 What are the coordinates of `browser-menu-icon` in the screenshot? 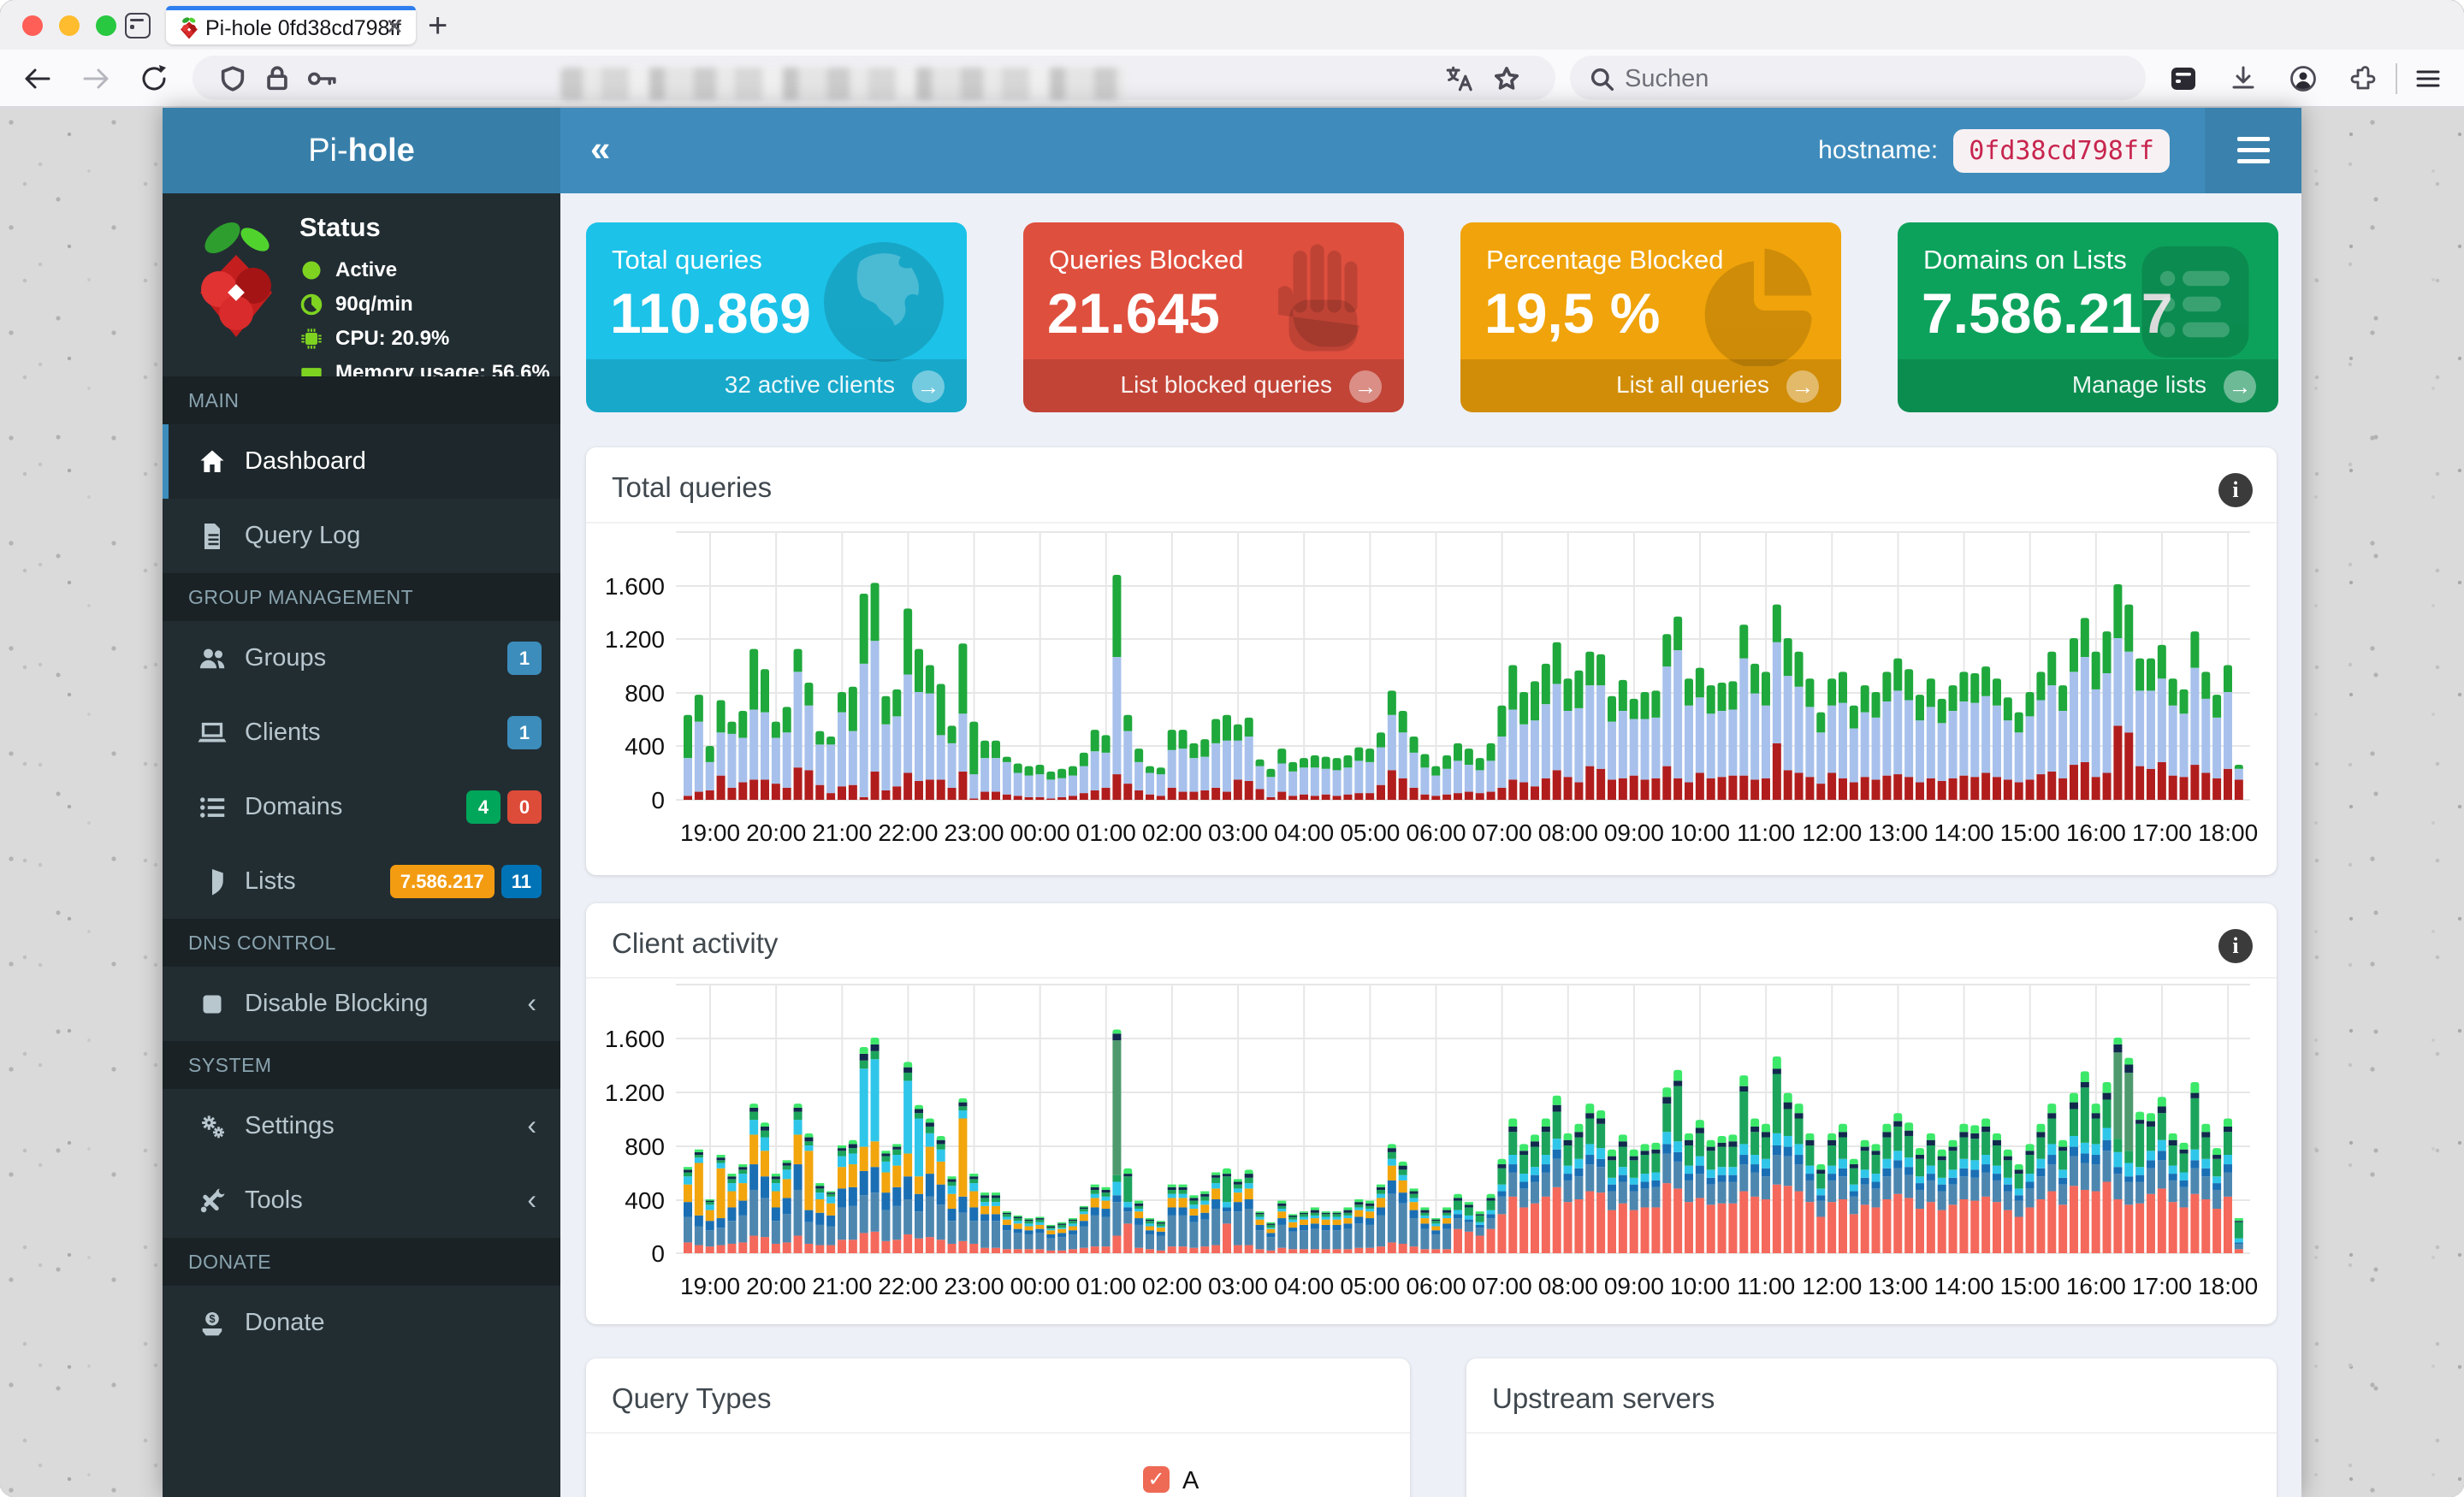 It's located at (2428, 79).